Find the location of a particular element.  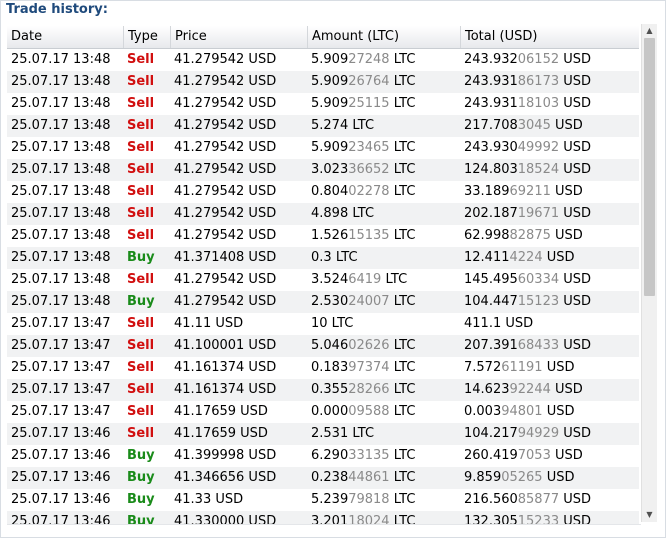

total-dim-digits: 82875 is located at coordinates (530, 235).